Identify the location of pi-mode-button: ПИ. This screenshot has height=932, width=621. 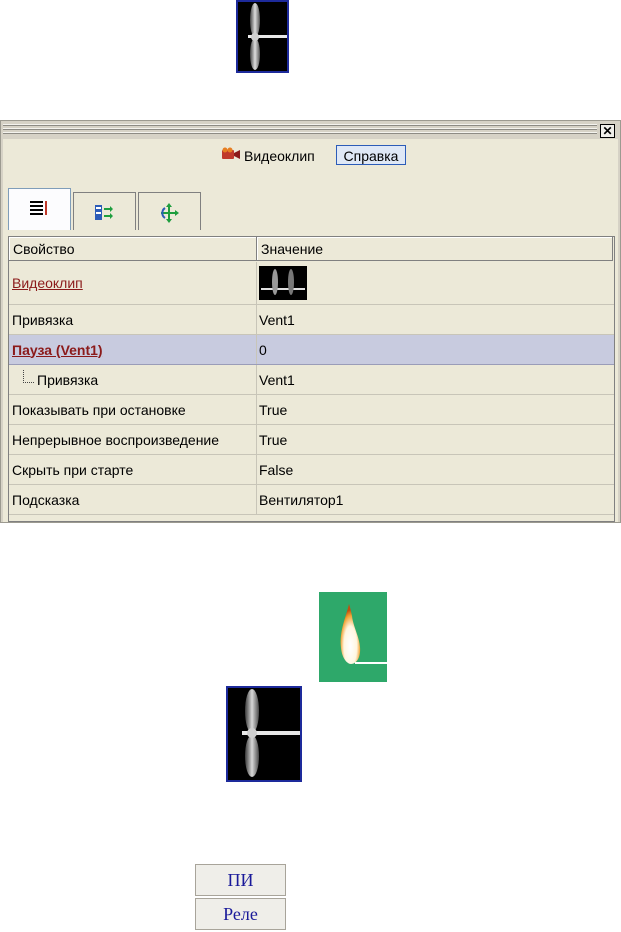
(240, 880).